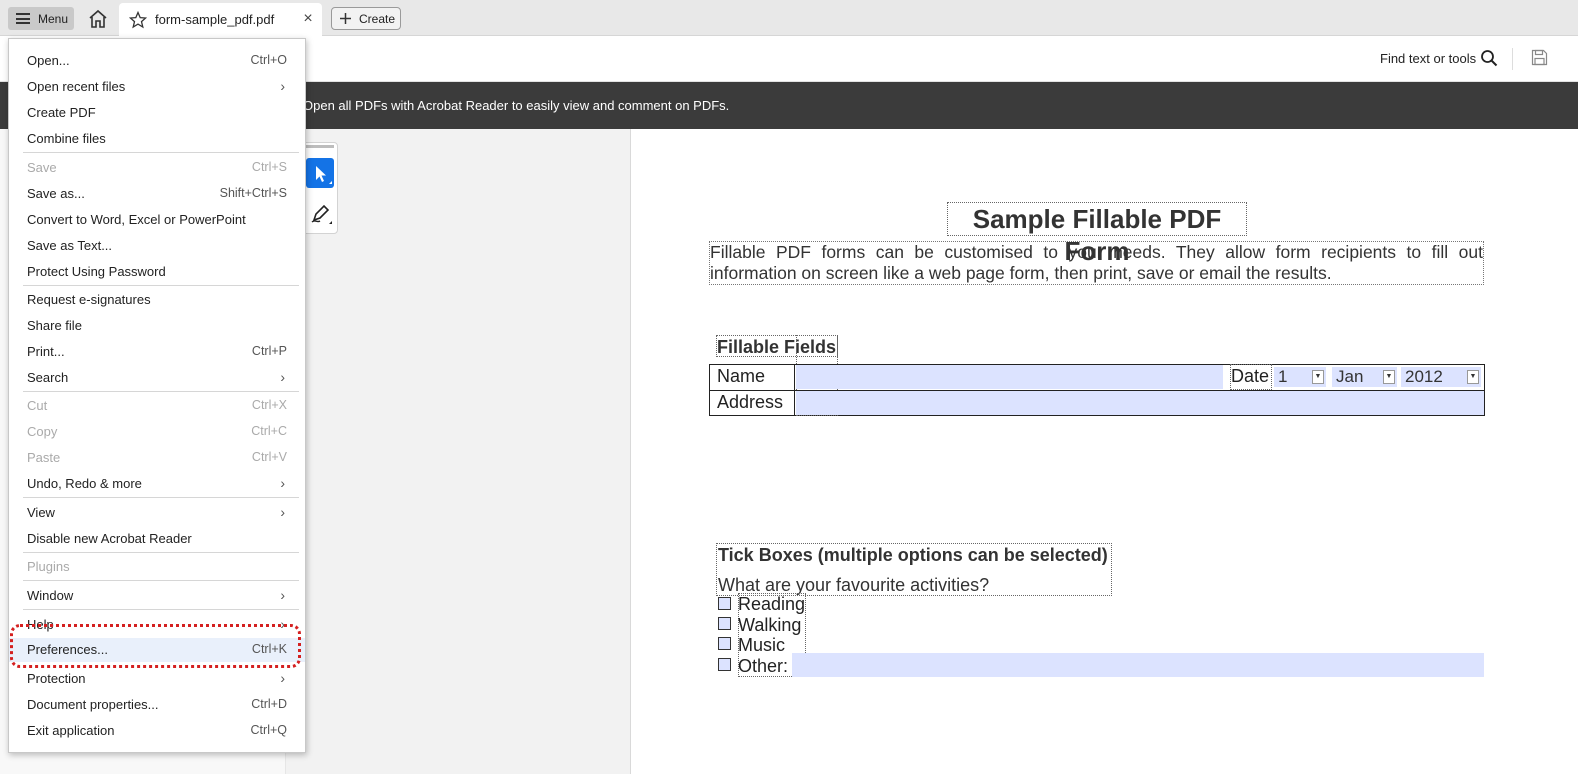  I want to click on other-label: Other:, so click(763, 666).